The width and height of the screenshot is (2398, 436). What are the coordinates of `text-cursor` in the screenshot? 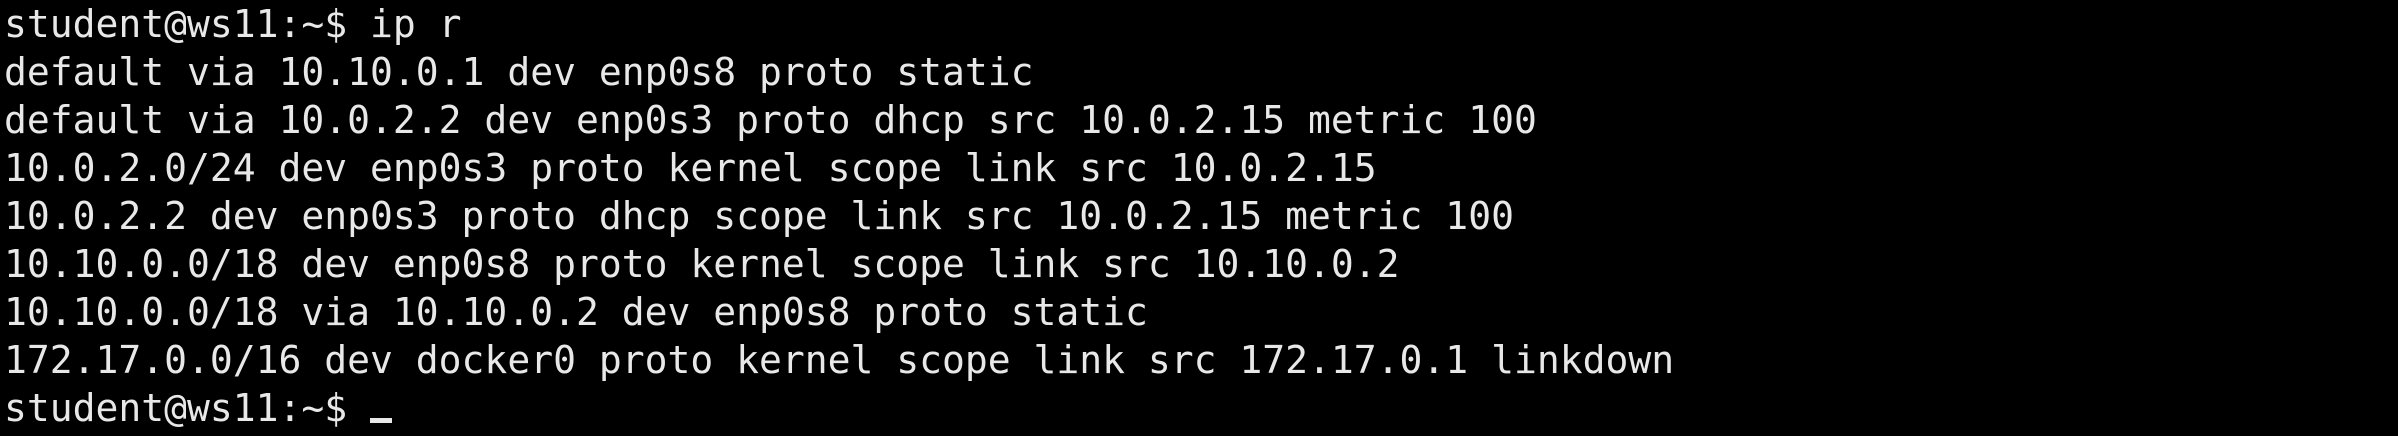 It's located at (381, 420).